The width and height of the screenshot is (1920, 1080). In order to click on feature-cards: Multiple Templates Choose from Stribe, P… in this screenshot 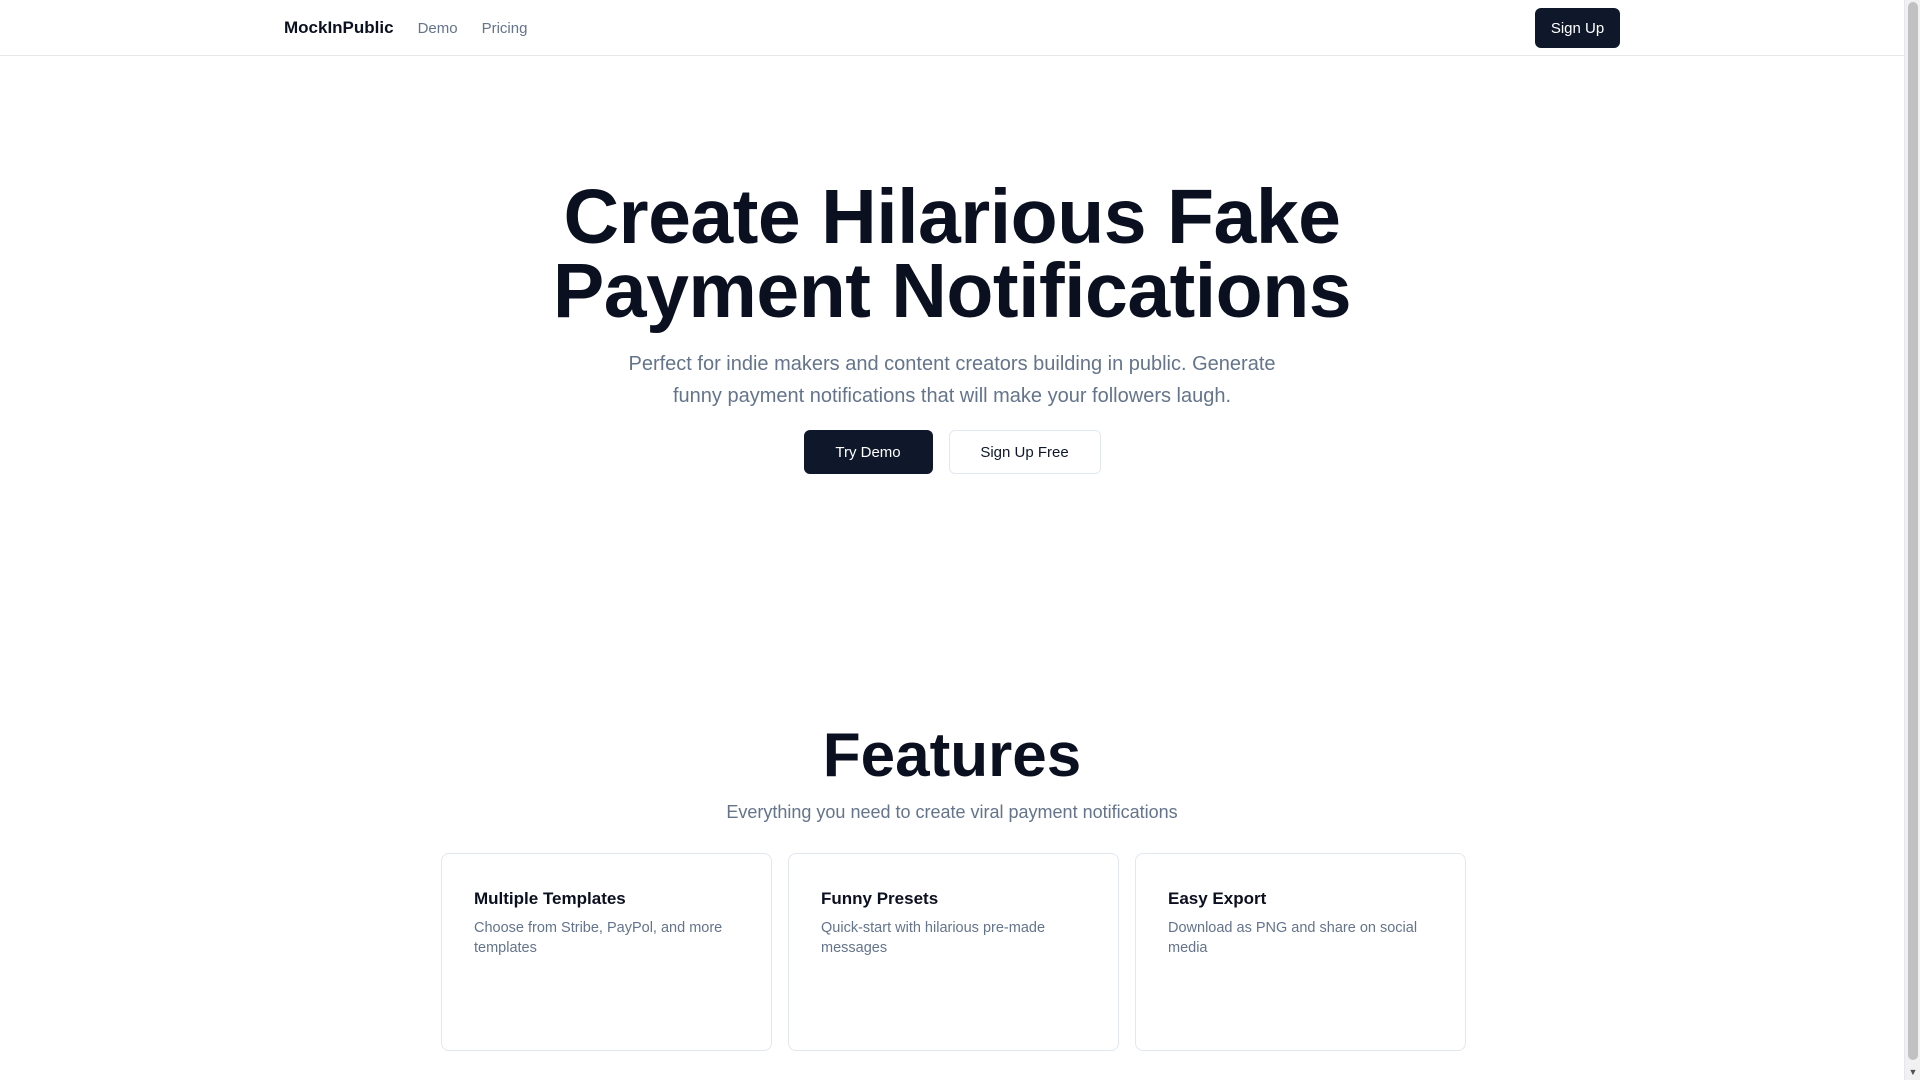, I will do `click(953, 952)`.